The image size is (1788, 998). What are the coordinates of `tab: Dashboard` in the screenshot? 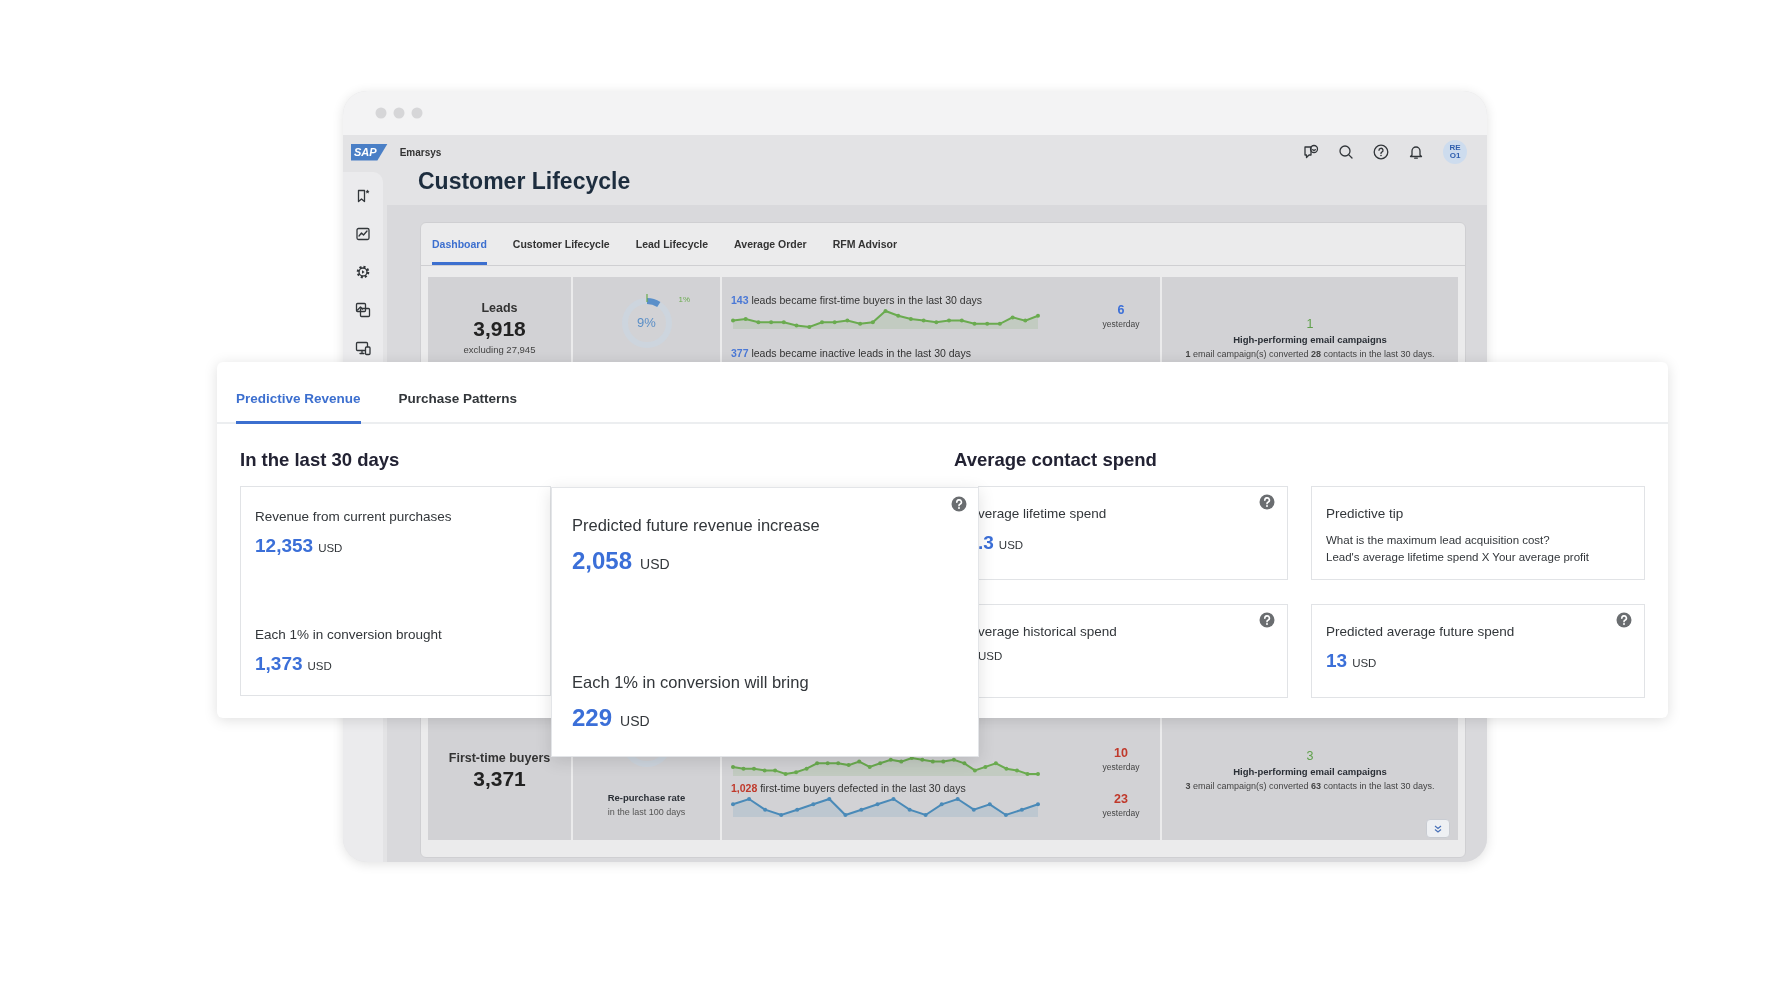 It's located at (459, 244).